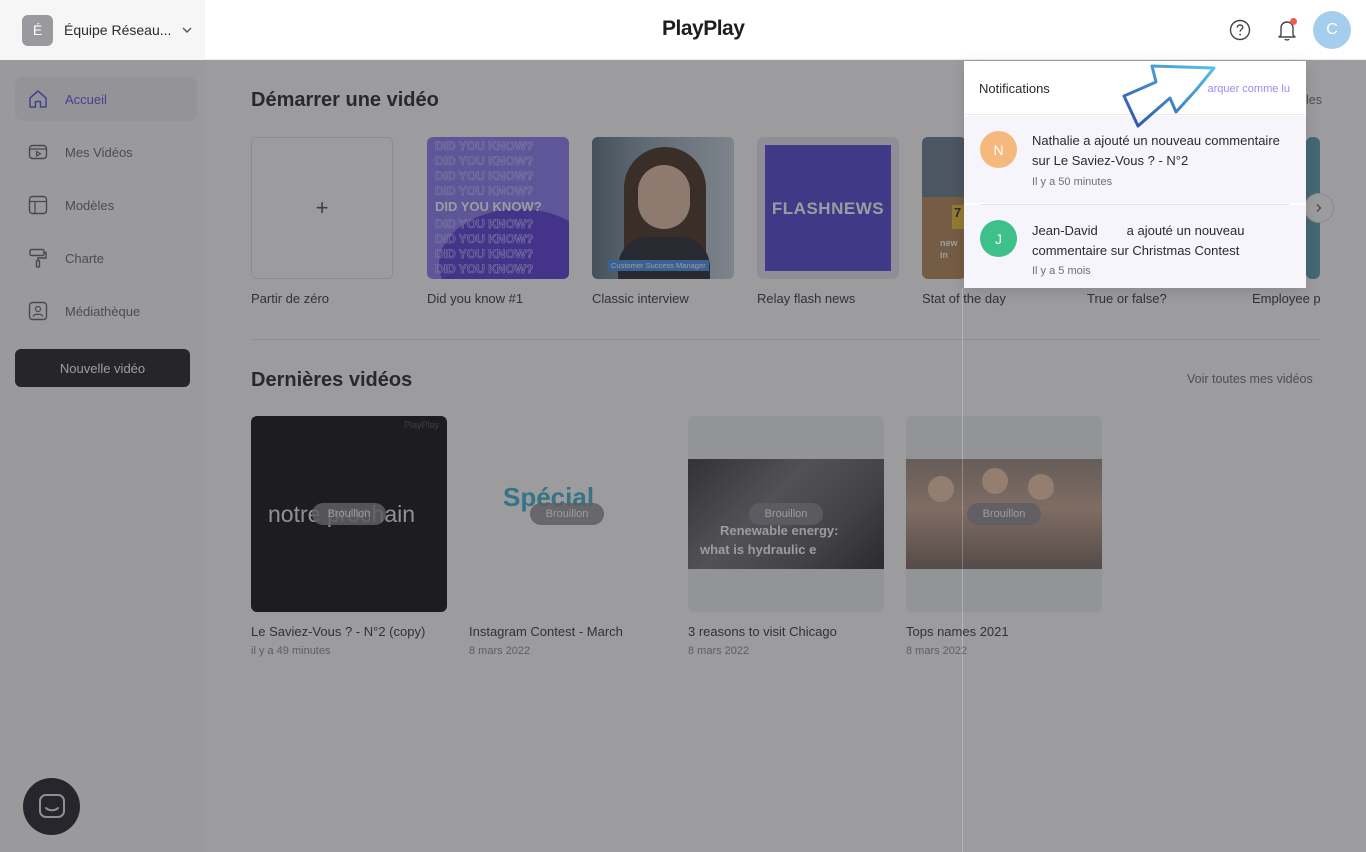 The image size is (1366, 852). I want to click on chat-launcher-button, so click(51, 806).